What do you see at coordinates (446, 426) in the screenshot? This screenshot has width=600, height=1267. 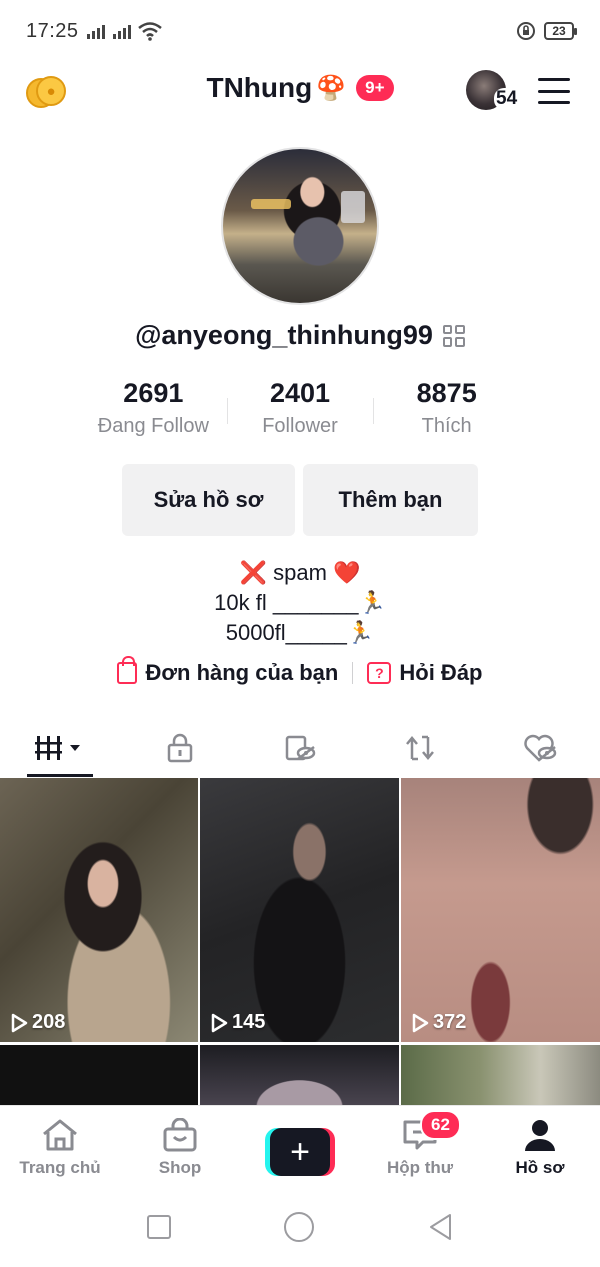 I see `stat-label: Thích` at bounding box center [446, 426].